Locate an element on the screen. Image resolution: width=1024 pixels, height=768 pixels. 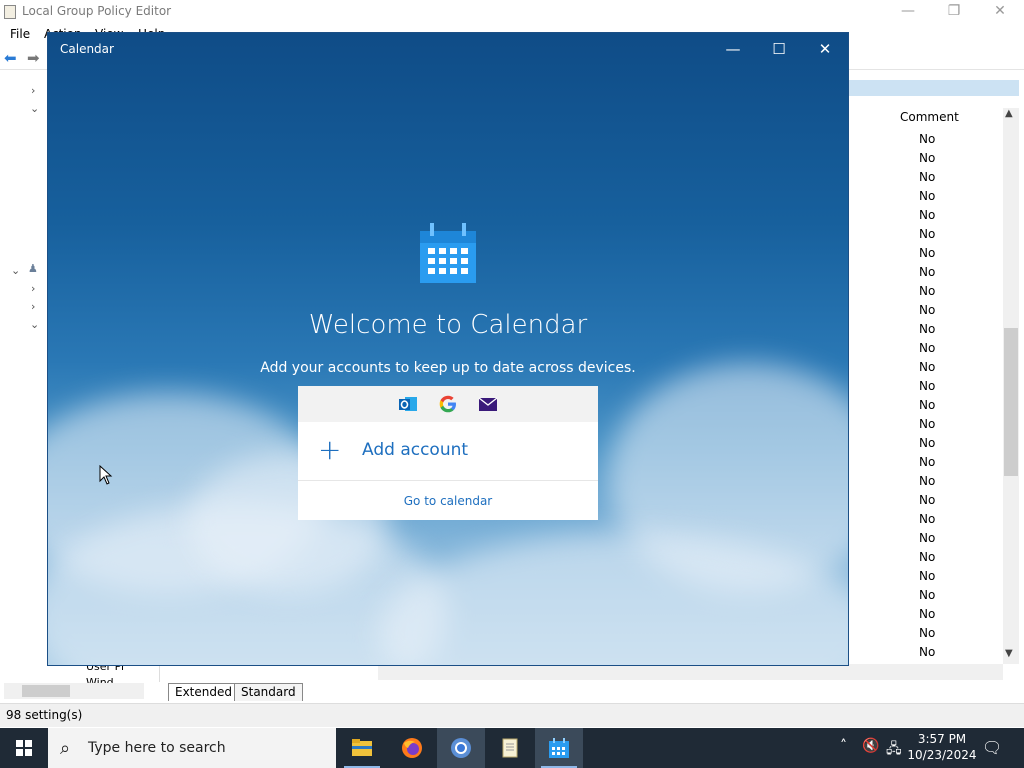
scroll-up-icon: ▲ is located at coordinates (1009, 113).